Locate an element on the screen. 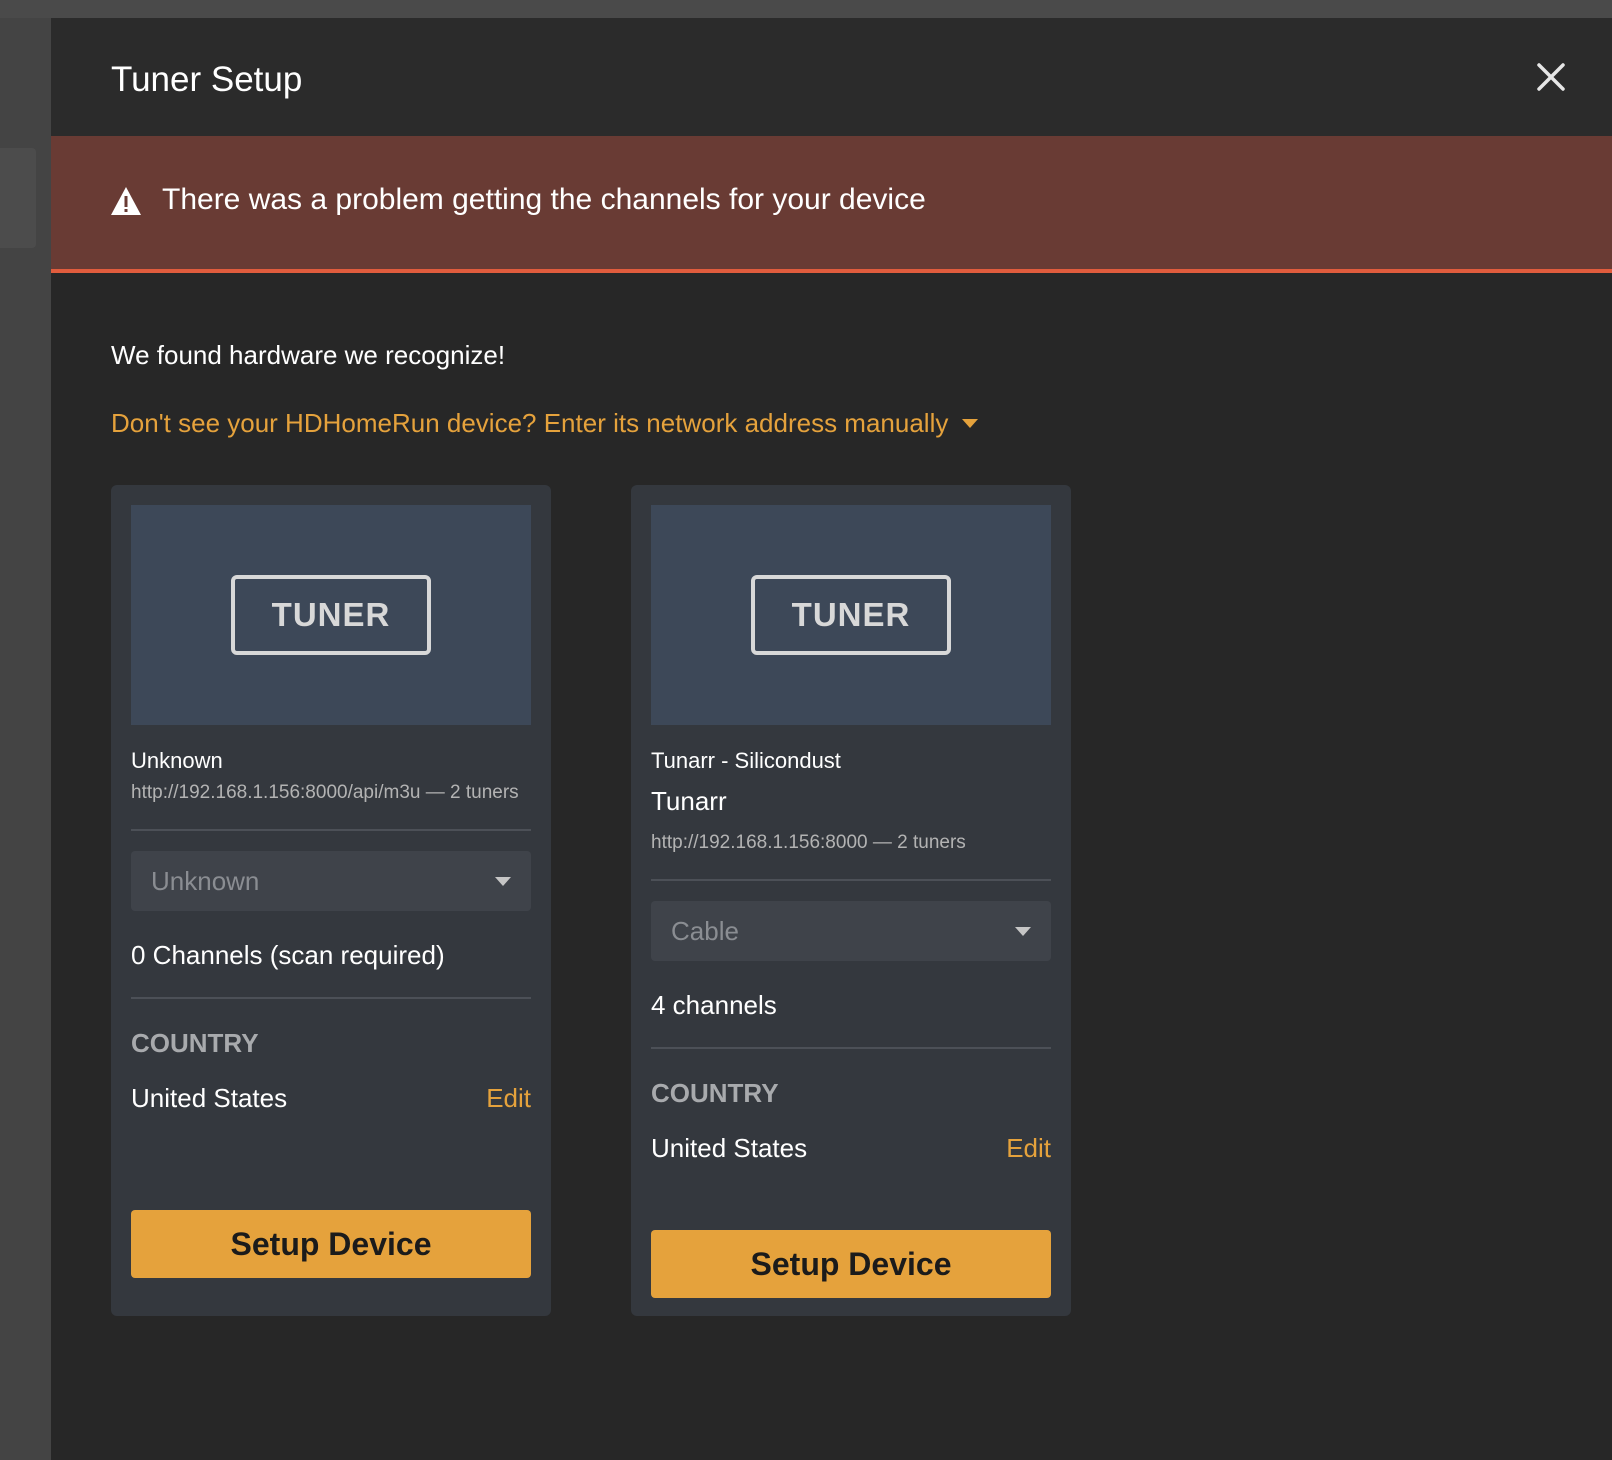 The height and width of the screenshot is (1460, 1612). channel-count: 4 channels is located at coordinates (714, 1005).